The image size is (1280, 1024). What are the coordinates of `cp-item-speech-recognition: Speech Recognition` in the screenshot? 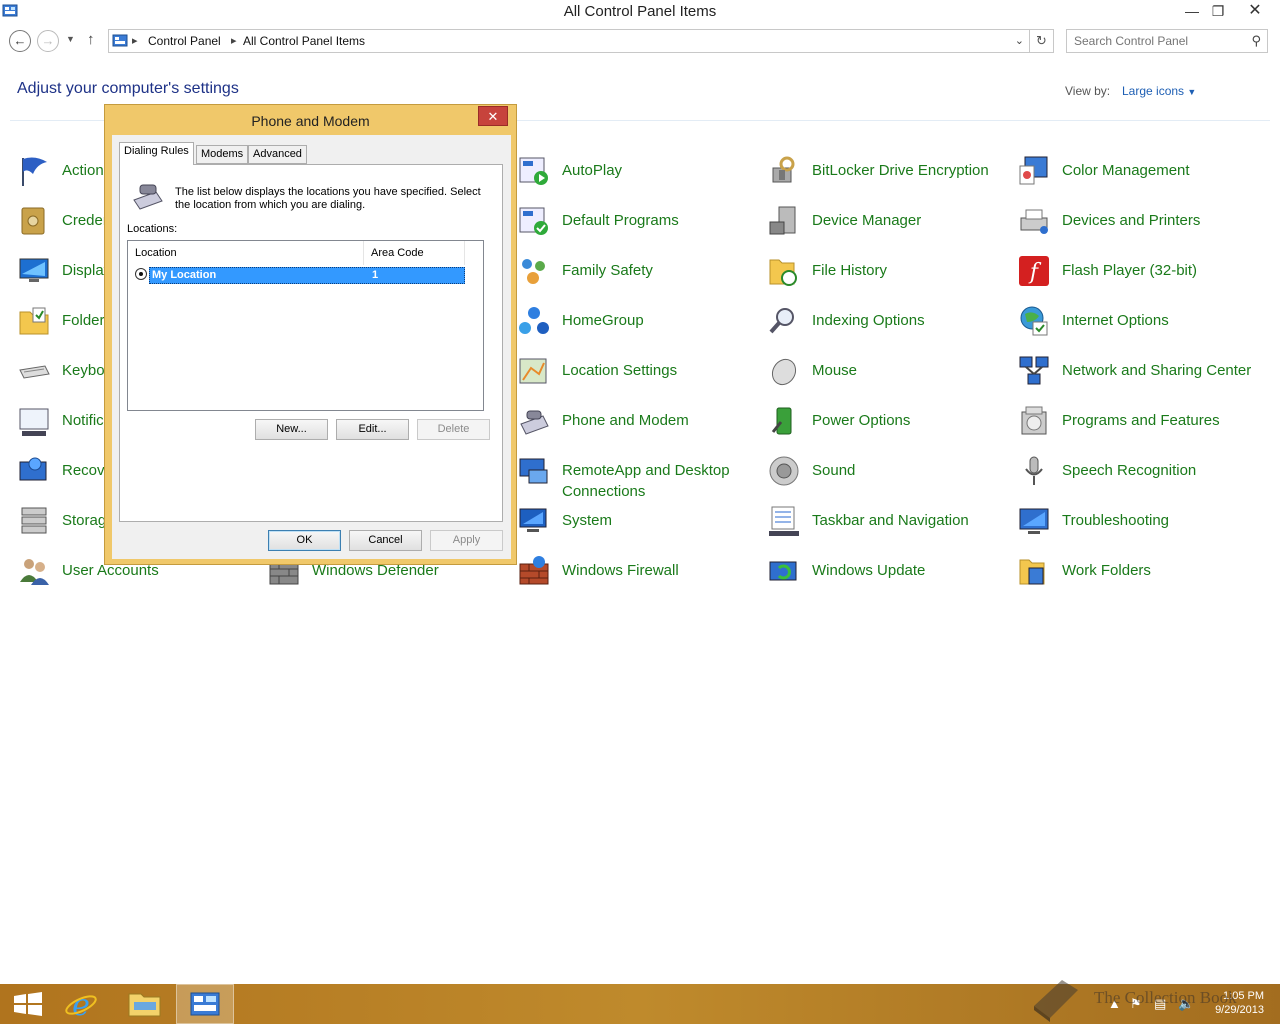 It's located at (1137, 476).